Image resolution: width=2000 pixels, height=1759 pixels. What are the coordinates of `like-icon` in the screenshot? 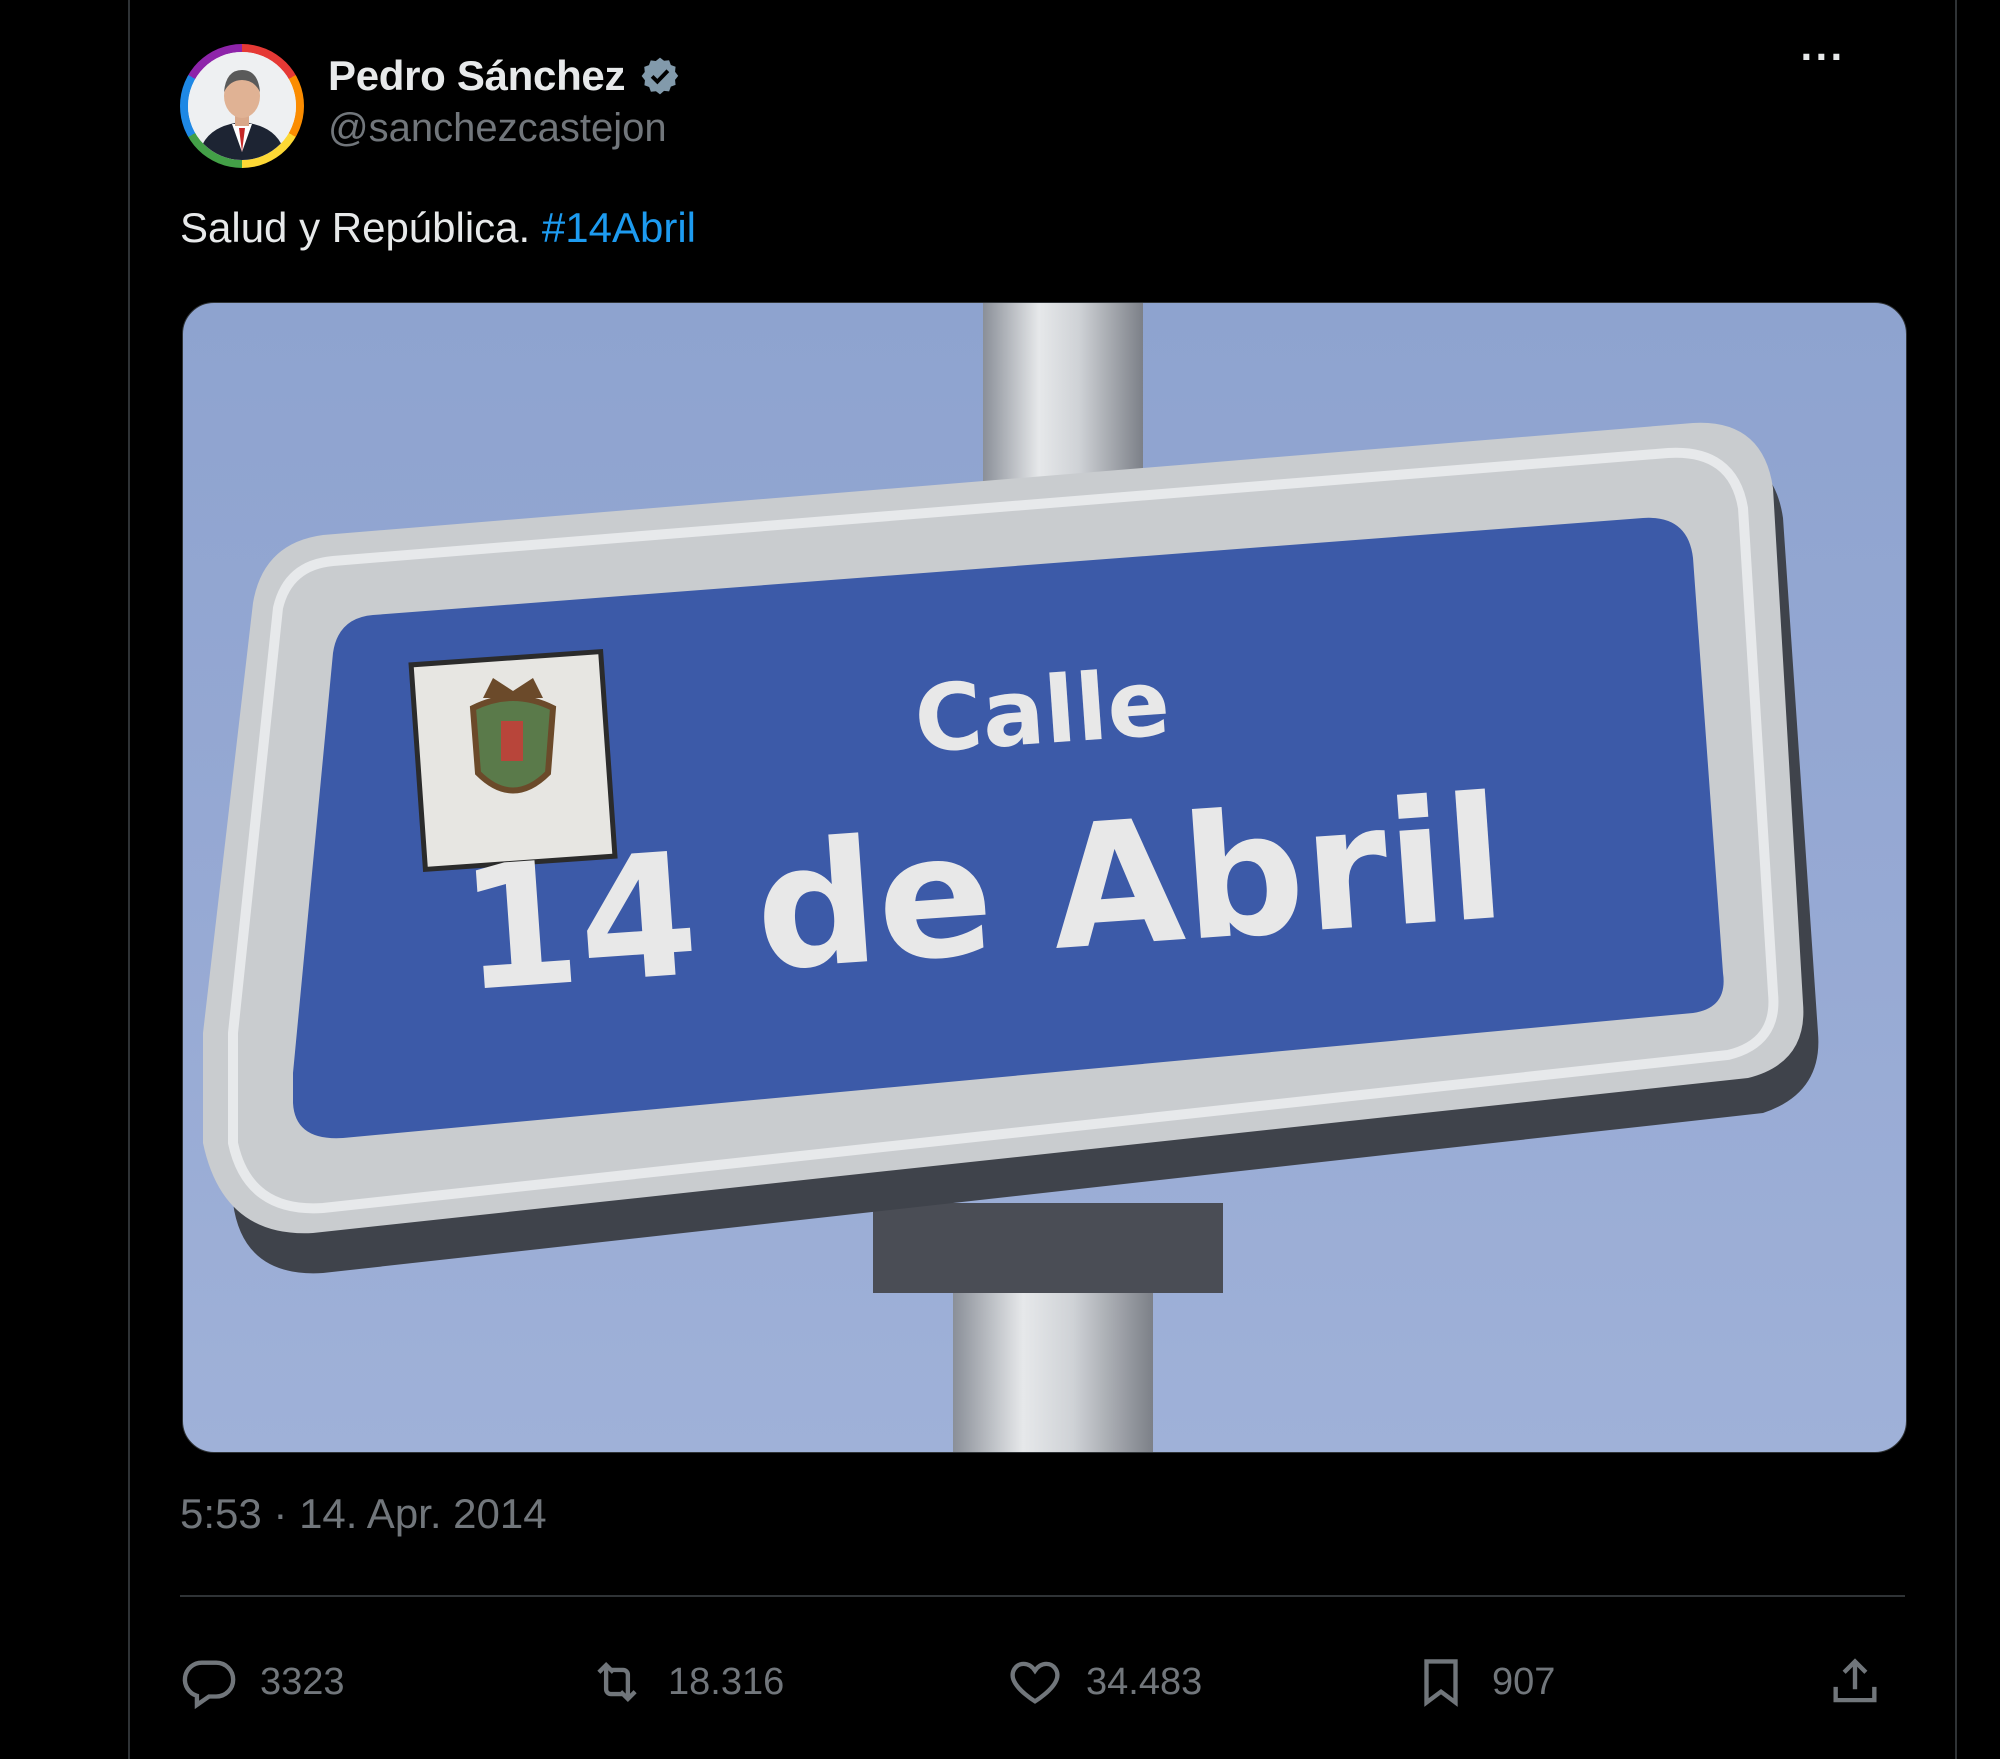 It's located at (1035, 1682).